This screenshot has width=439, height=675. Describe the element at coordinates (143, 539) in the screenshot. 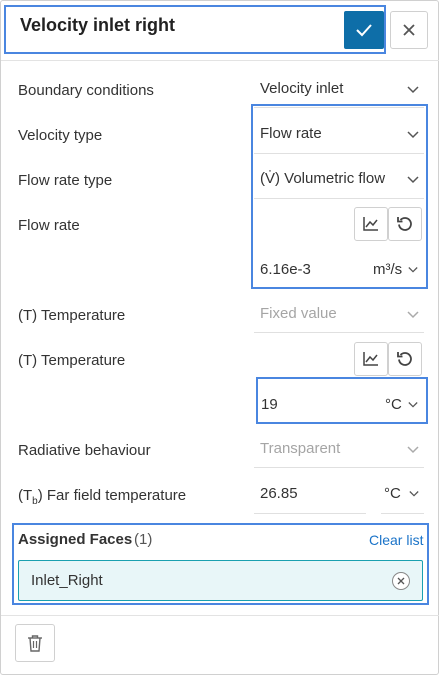

I see `assigned-faces-count: (1)` at that location.